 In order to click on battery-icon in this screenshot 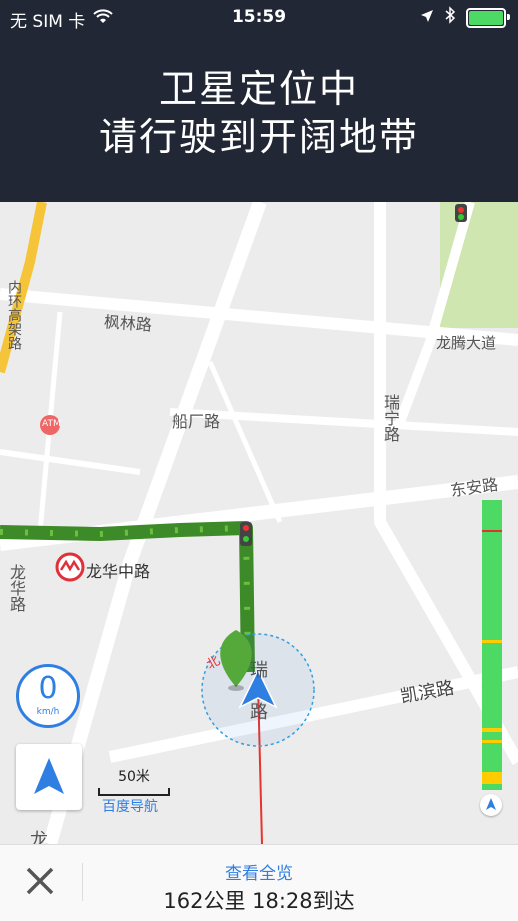, I will do `click(488, 17)`.